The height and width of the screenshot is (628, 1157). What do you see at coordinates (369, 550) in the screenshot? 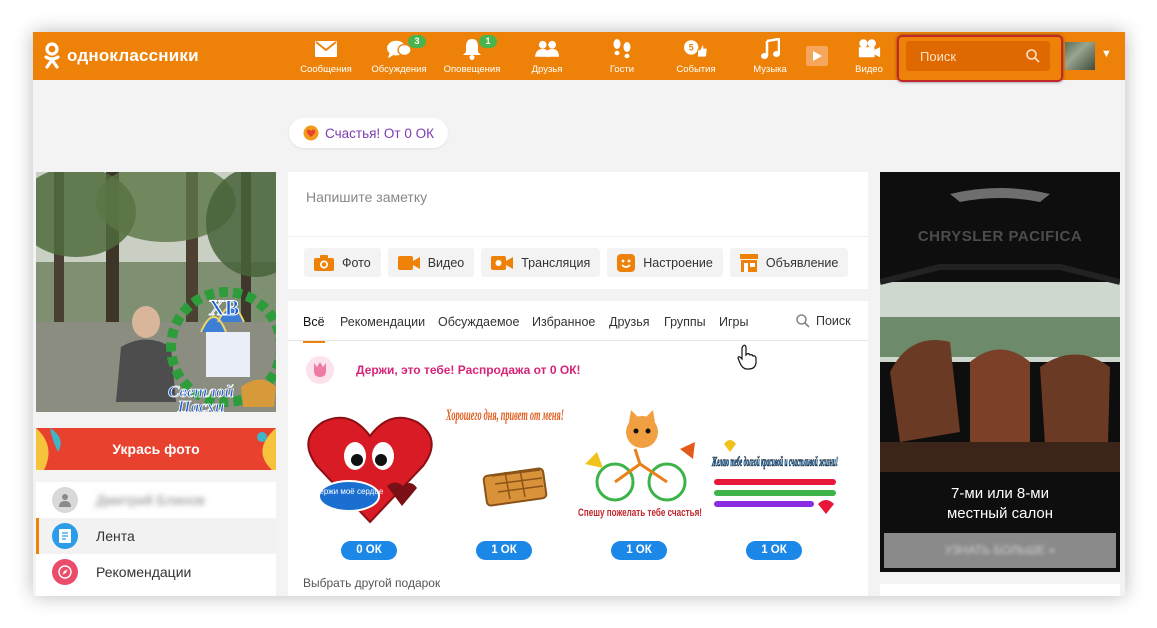
I see `gift-price: 0 ОК` at bounding box center [369, 550].